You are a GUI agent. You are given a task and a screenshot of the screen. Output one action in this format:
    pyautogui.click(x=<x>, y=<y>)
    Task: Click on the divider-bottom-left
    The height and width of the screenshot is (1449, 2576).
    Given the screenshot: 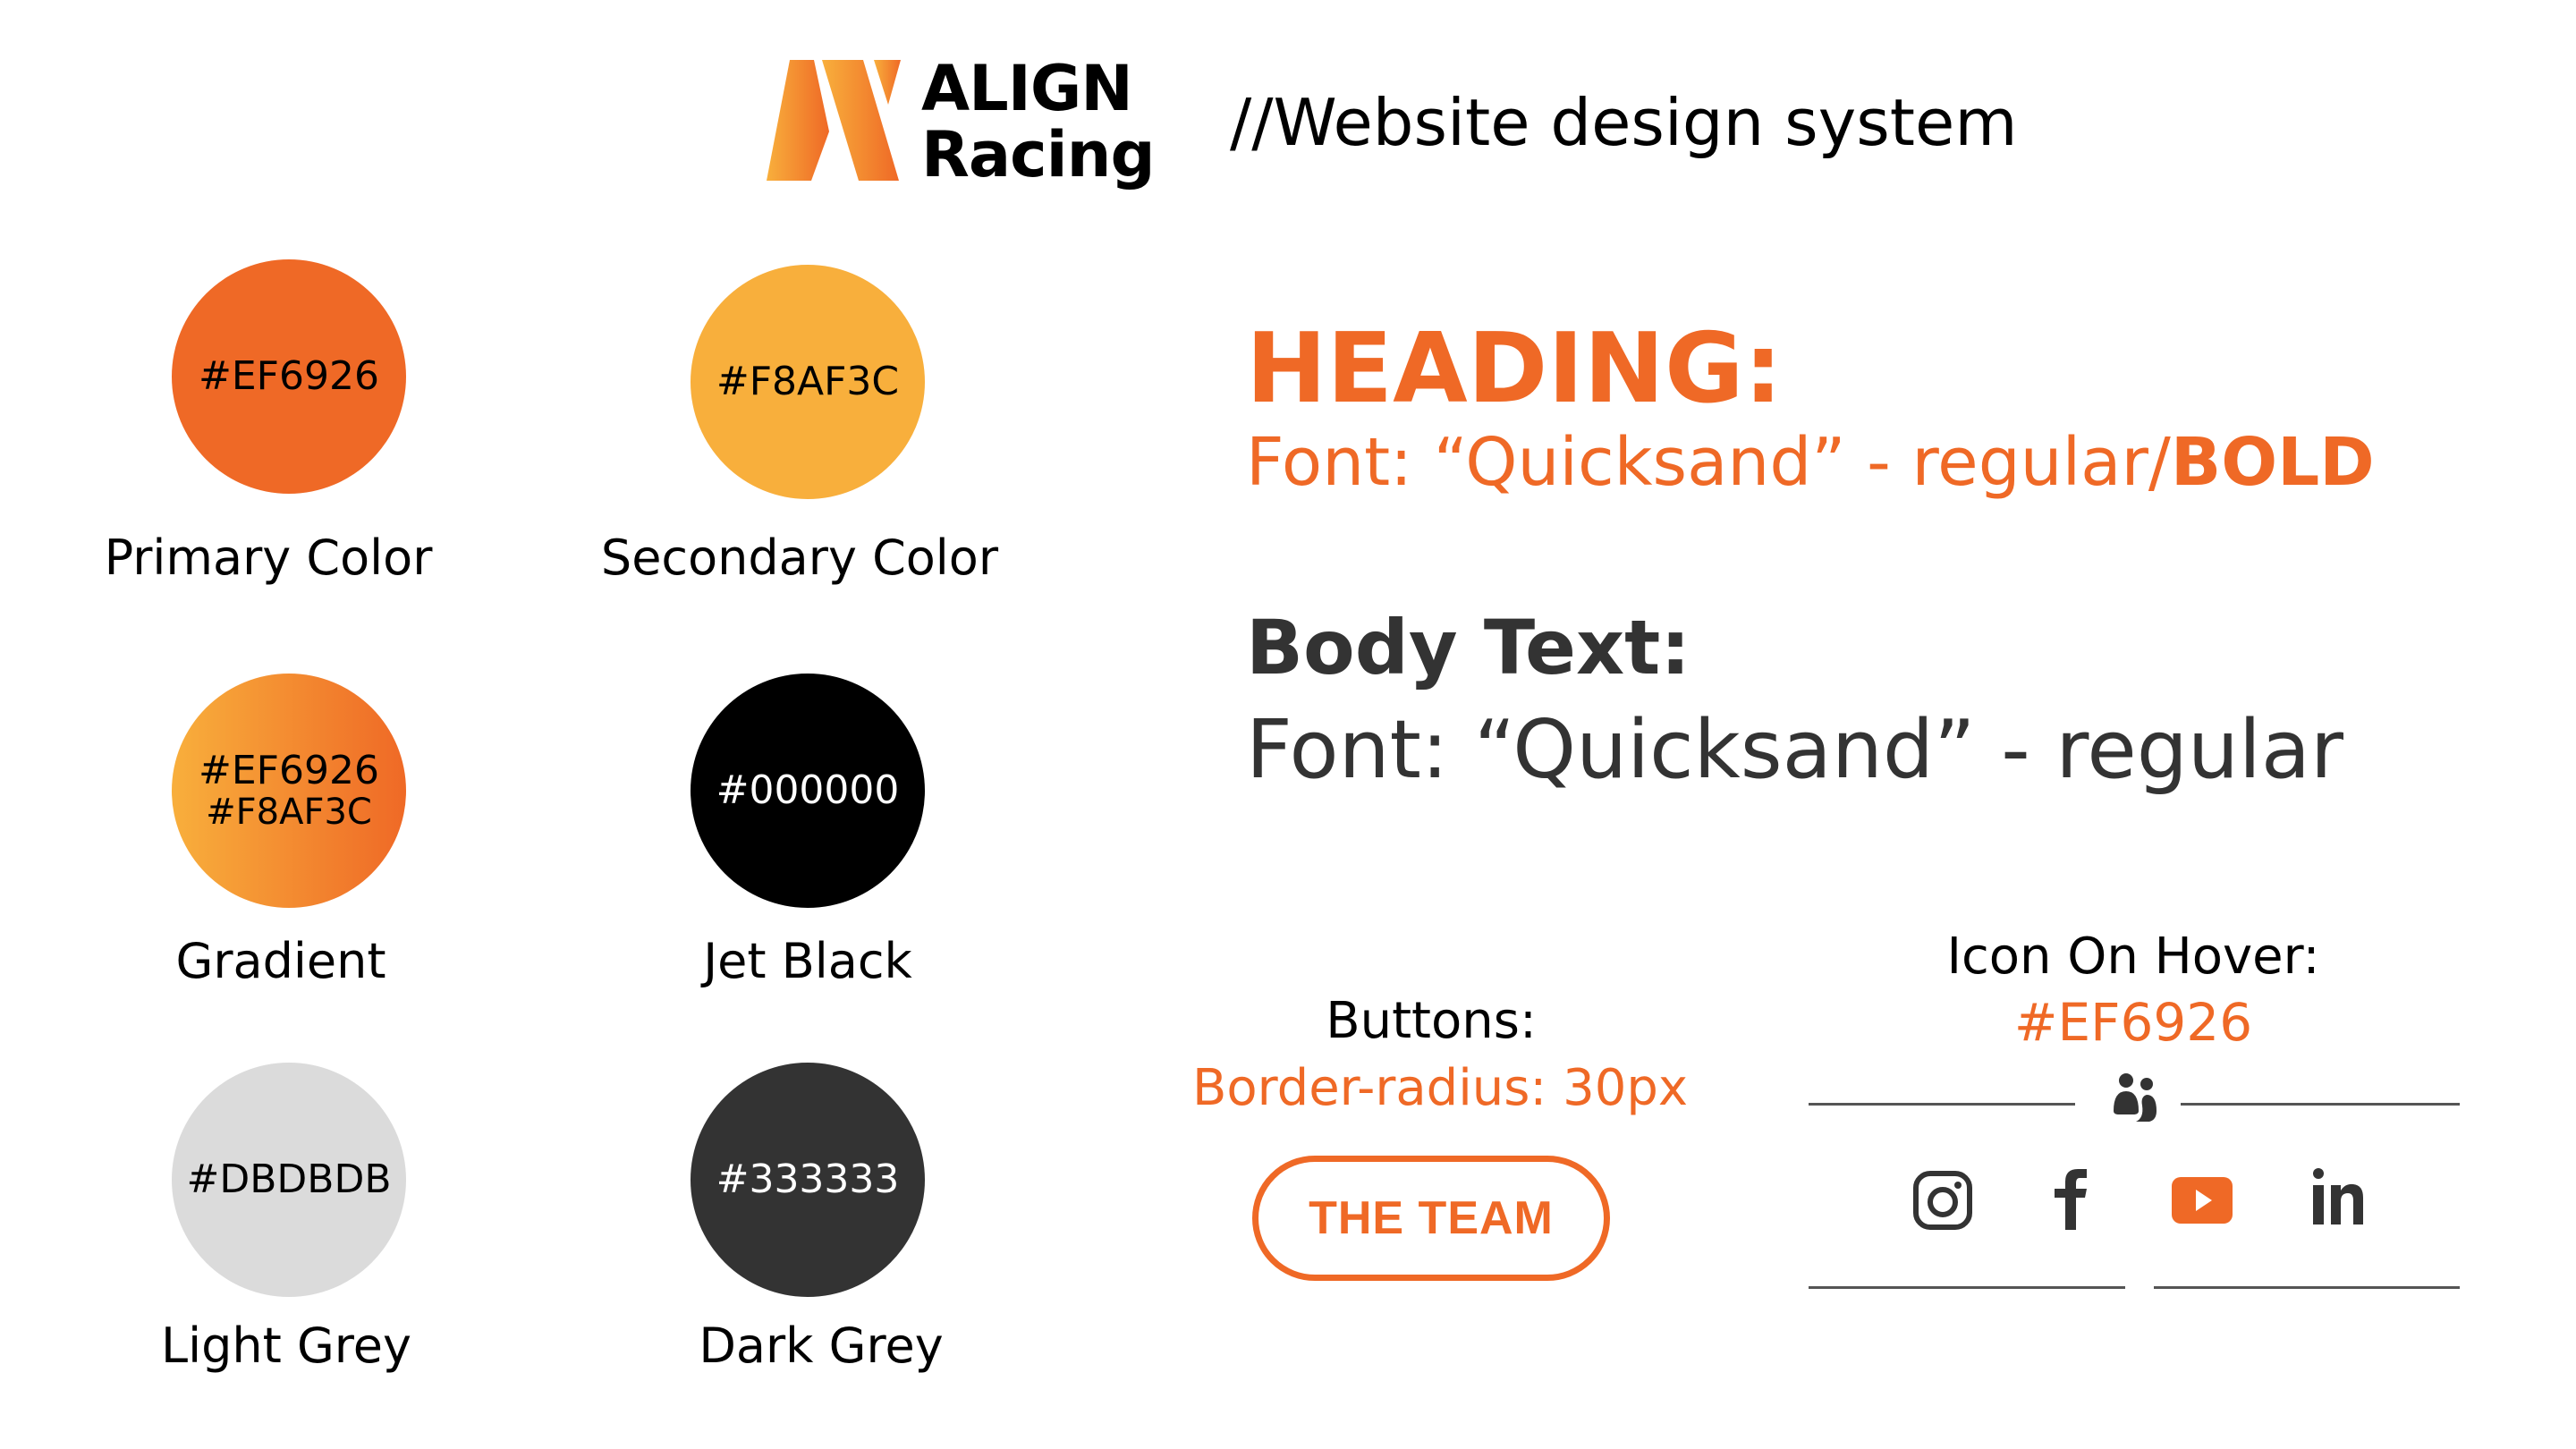 What is the action you would take?
    pyautogui.click(x=1967, y=1287)
    